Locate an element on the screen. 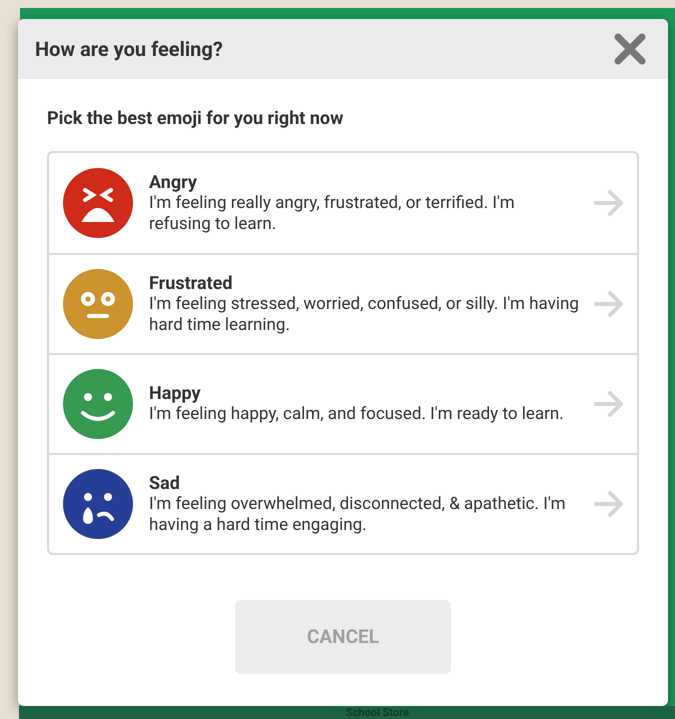 The image size is (675, 719). mood-option: Angry I'm feeling really angry, frustrated, or terrified. I'm refusing to learn. is located at coordinates (343, 203).